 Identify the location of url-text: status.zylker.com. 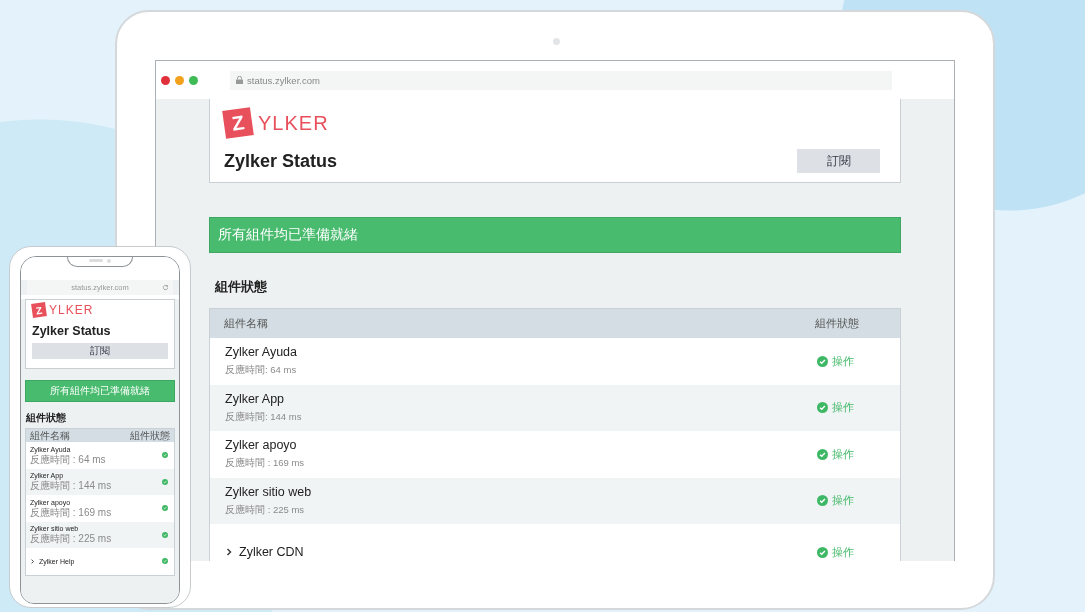
(283, 80).